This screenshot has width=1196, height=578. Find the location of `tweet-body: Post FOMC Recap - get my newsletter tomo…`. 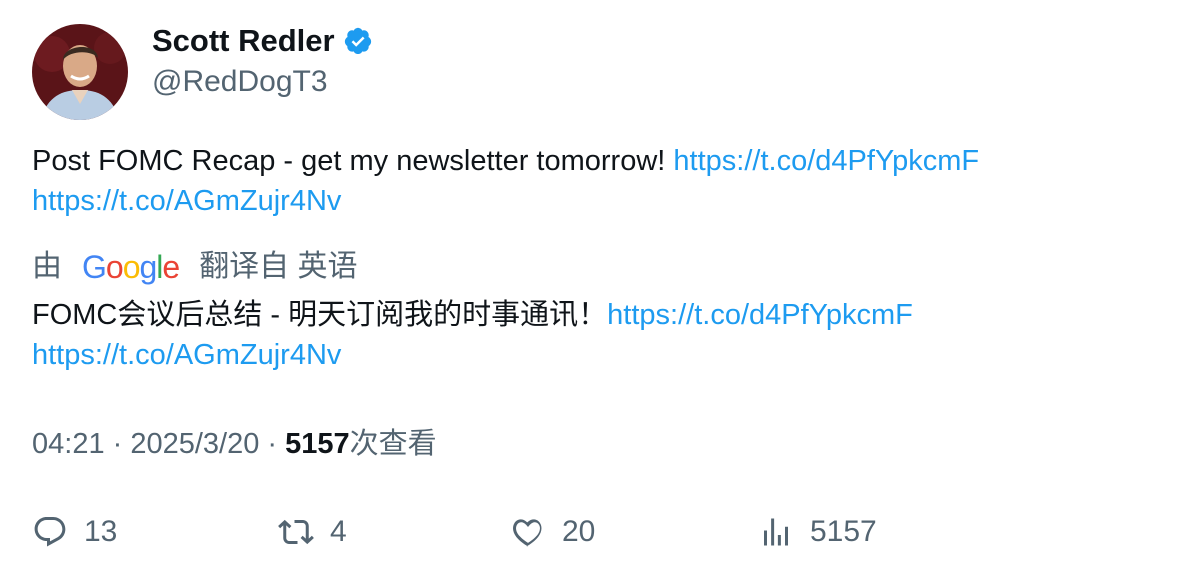

tweet-body: Post FOMC Recap - get my newsletter tomo… is located at coordinates (353, 161).